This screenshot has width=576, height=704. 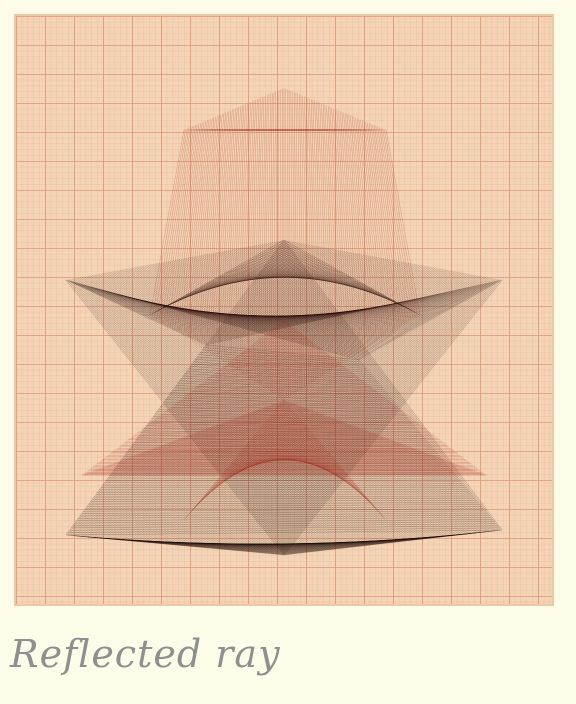 I want to click on caption-title: Reflected ray, so click(x=145, y=654).